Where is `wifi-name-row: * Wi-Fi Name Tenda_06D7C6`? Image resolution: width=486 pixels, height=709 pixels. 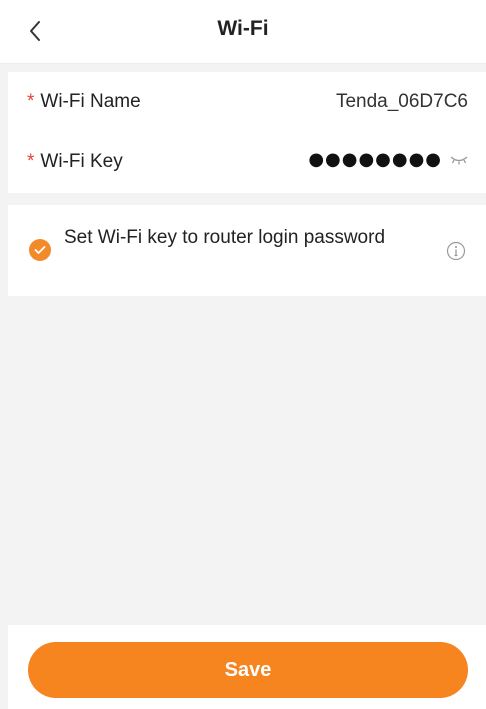 wifi-name-row: * Wi-Fi Name Tenda_06D7C6 is located at coordinates (247, 102).